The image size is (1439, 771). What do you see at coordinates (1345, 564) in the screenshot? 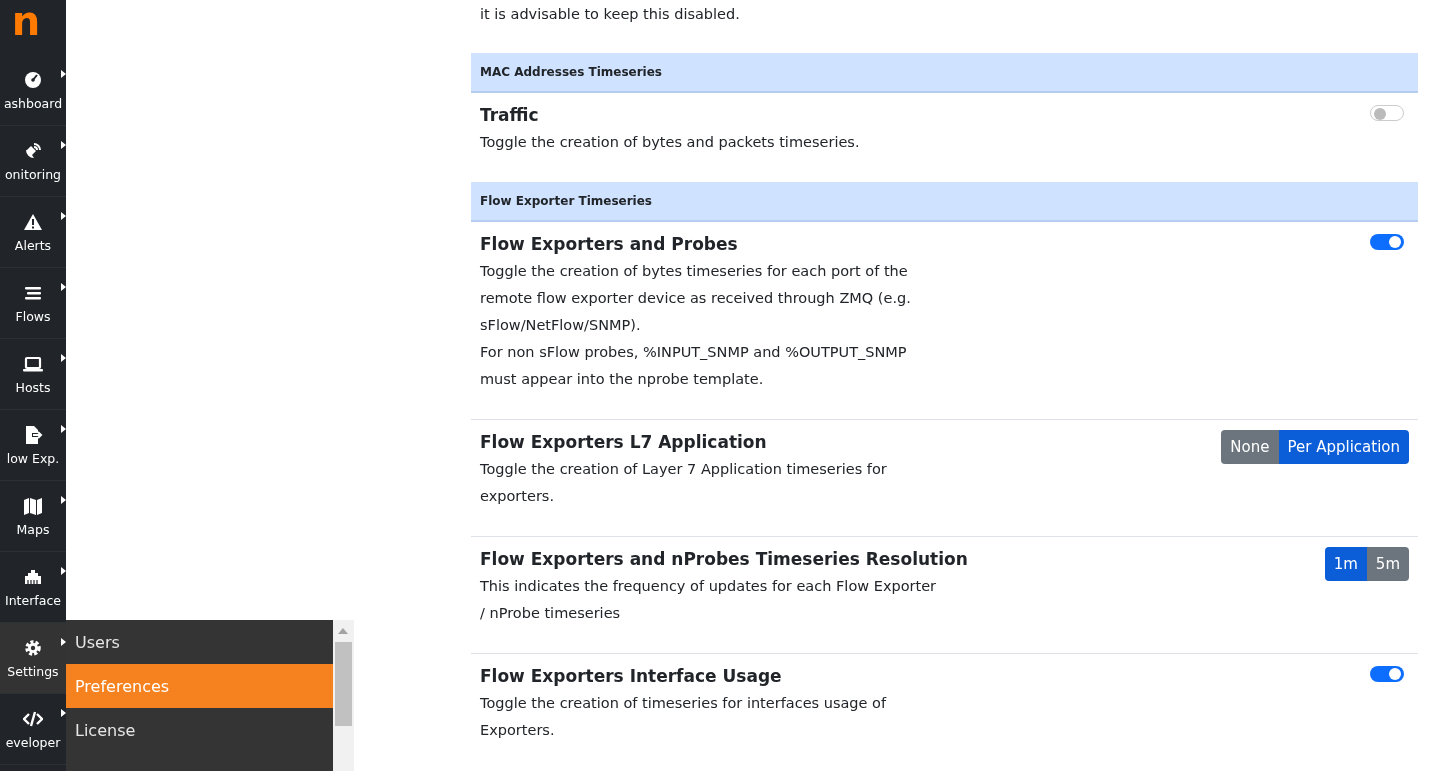
I see `option-button: 1m` at bounding box center [1345, 564].